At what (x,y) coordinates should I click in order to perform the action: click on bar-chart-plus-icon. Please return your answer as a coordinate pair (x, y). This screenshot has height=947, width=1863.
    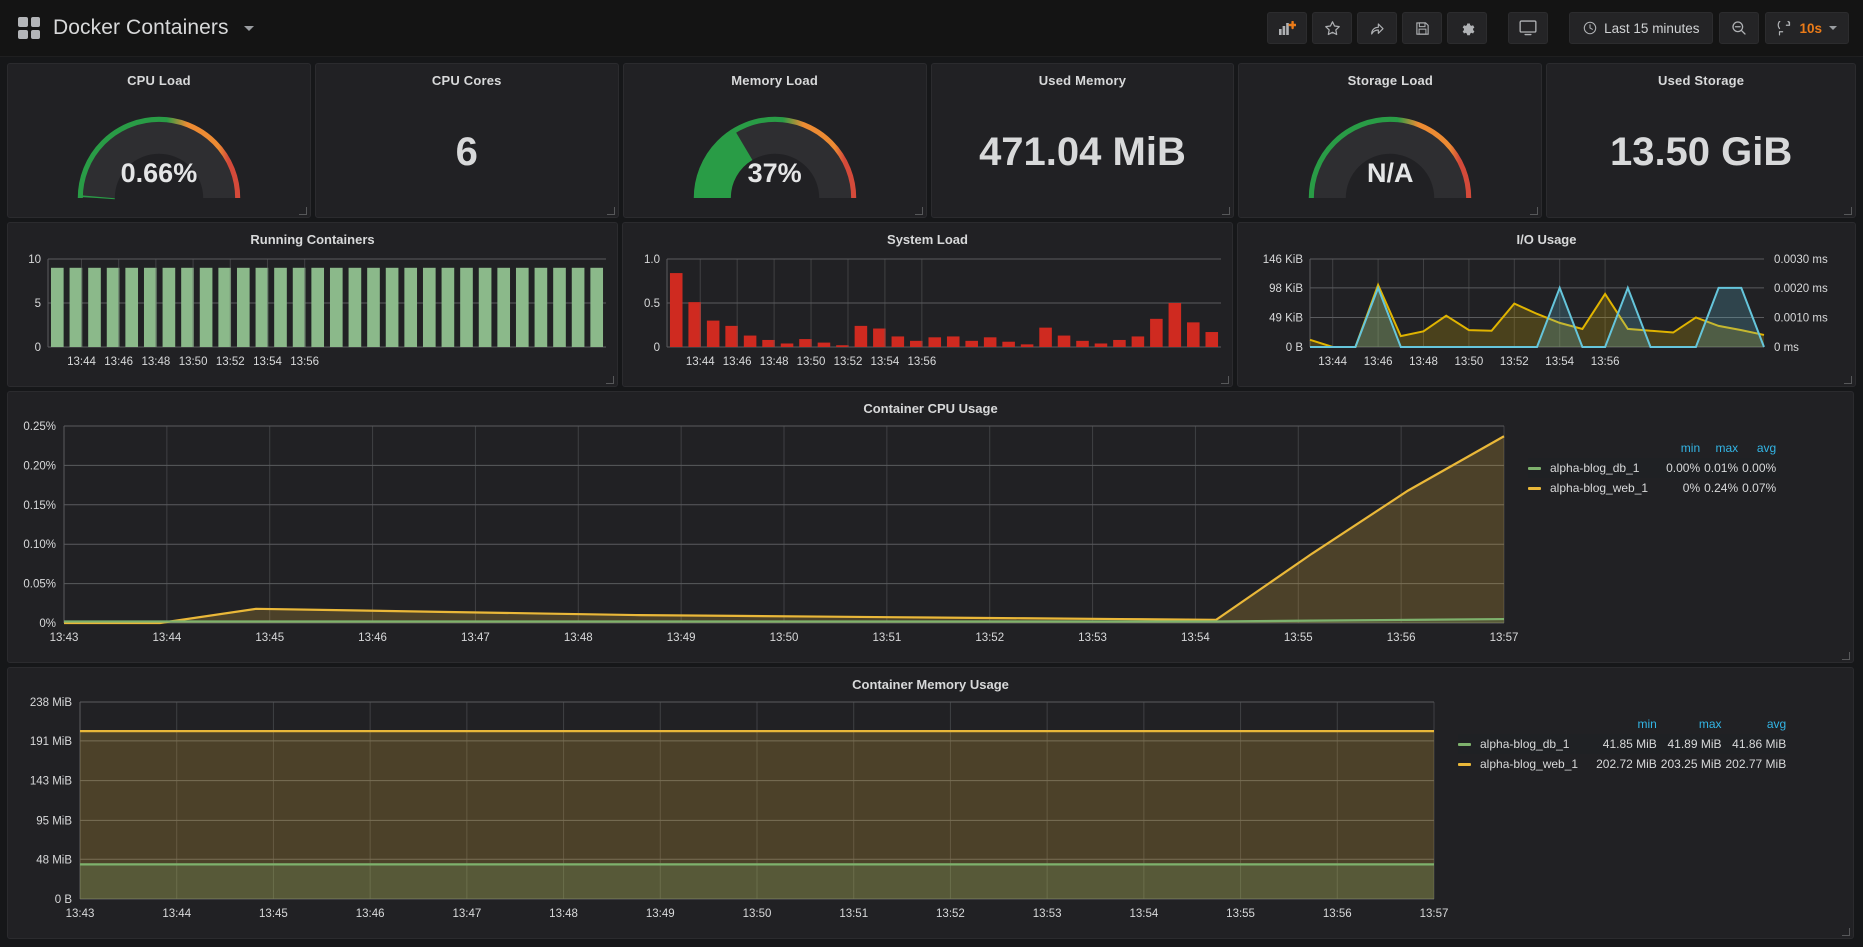
    Looking at the image, I should click on (1287, 27).